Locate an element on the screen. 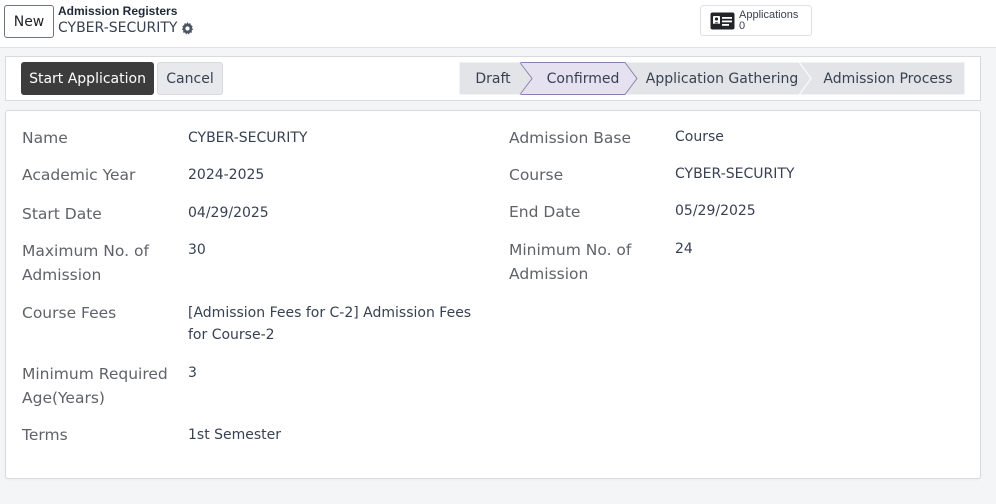  label-start-date: Start Date is located at coordinates (62, 214).